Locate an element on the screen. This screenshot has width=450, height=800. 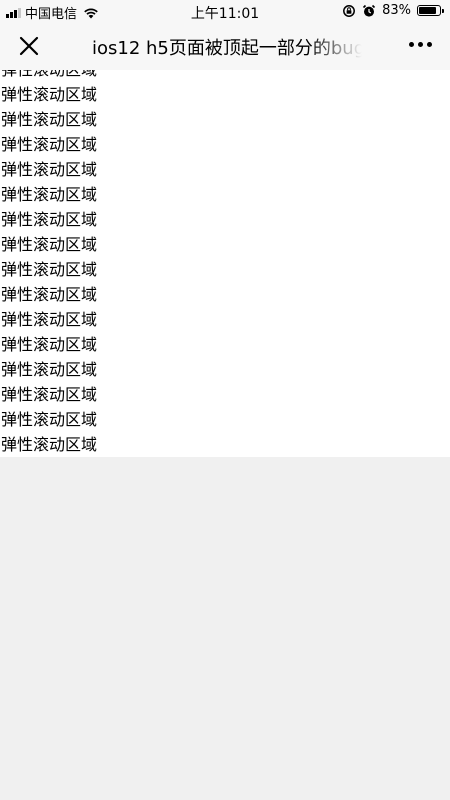
battery-percent: 83% is located at coordinates (396, 10).